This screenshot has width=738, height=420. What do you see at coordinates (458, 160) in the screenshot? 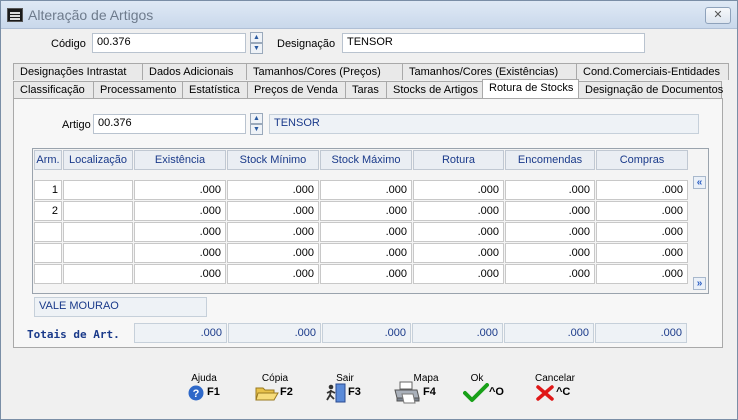
I see `col-header-rotura: Rotura` at bounding box center [458, 160].